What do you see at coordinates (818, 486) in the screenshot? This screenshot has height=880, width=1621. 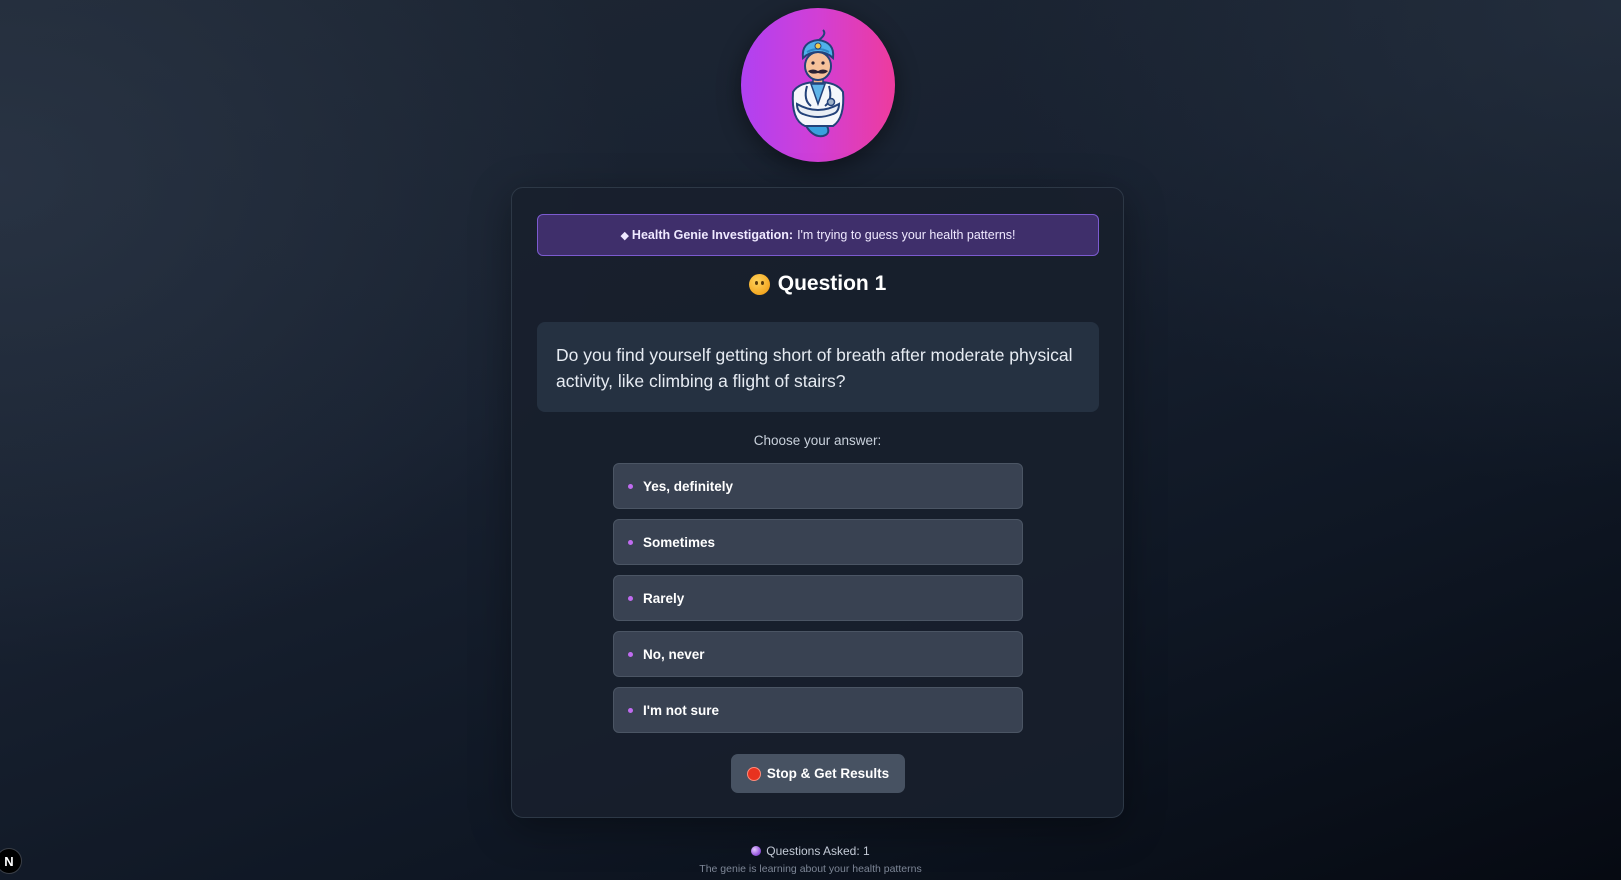 I see `answer-option-yes-definitely: Yes, definitely` at bounding box center [818, 486].